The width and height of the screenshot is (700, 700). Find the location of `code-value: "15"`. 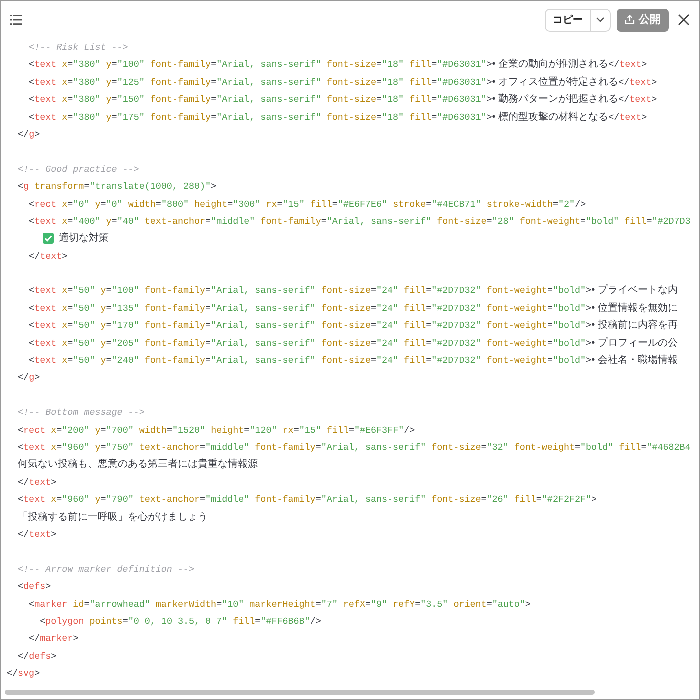

code-value: "15" is located at coordinates (310, 431).